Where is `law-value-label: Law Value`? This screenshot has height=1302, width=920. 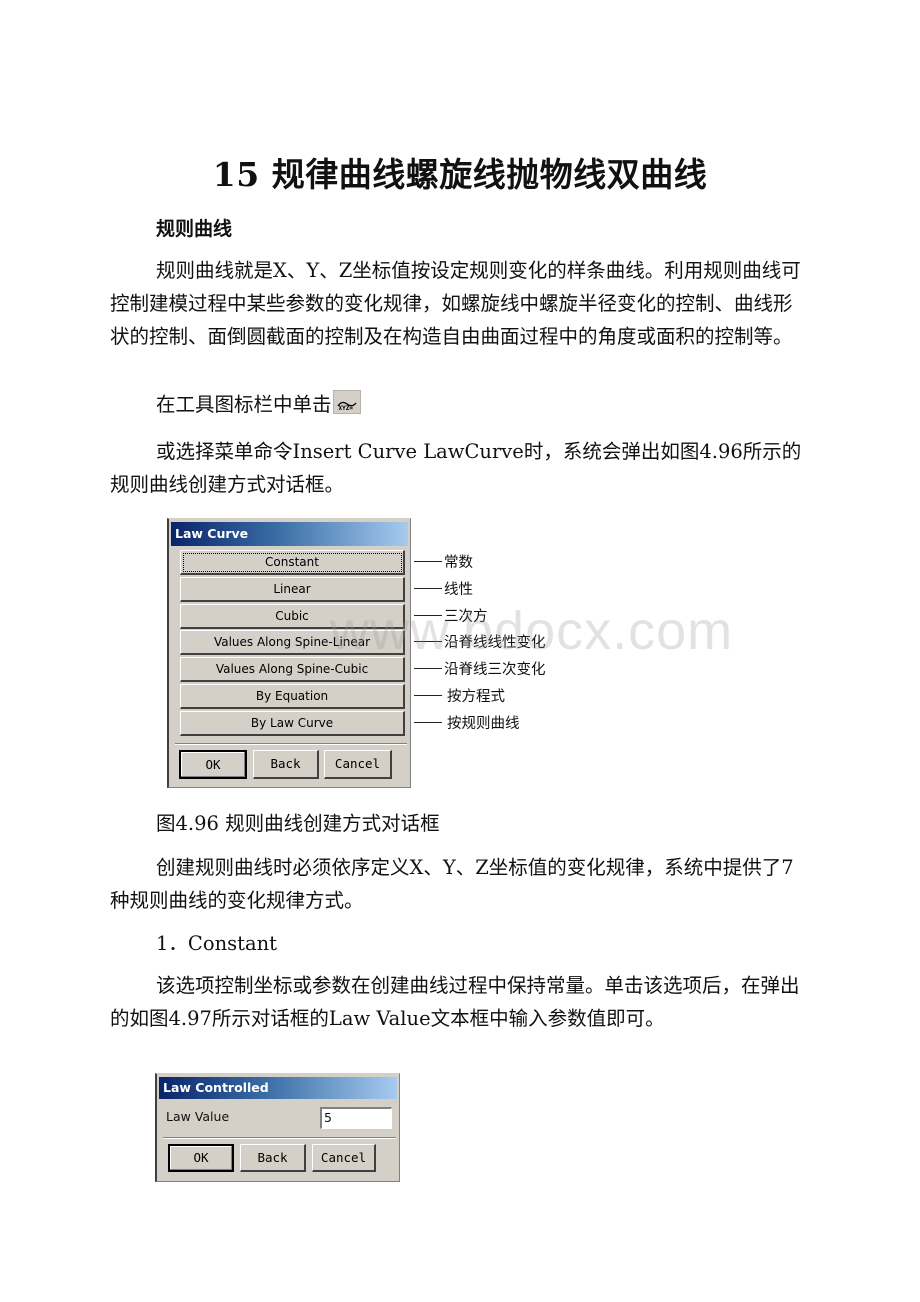 law-value-label: Law Value is located at coordinates (198, 1116).